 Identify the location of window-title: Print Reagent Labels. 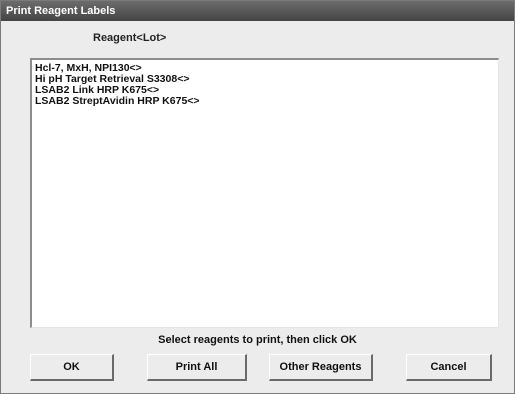
(257, 11).